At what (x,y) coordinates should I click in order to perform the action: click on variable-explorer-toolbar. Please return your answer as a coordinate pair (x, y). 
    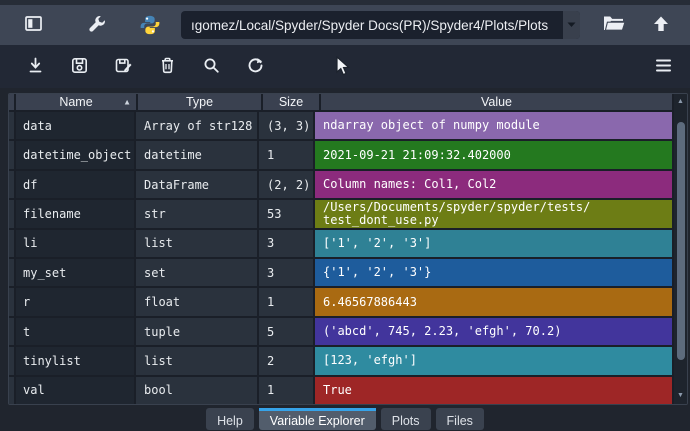
    Looking at the image, I should click on (345, 66).